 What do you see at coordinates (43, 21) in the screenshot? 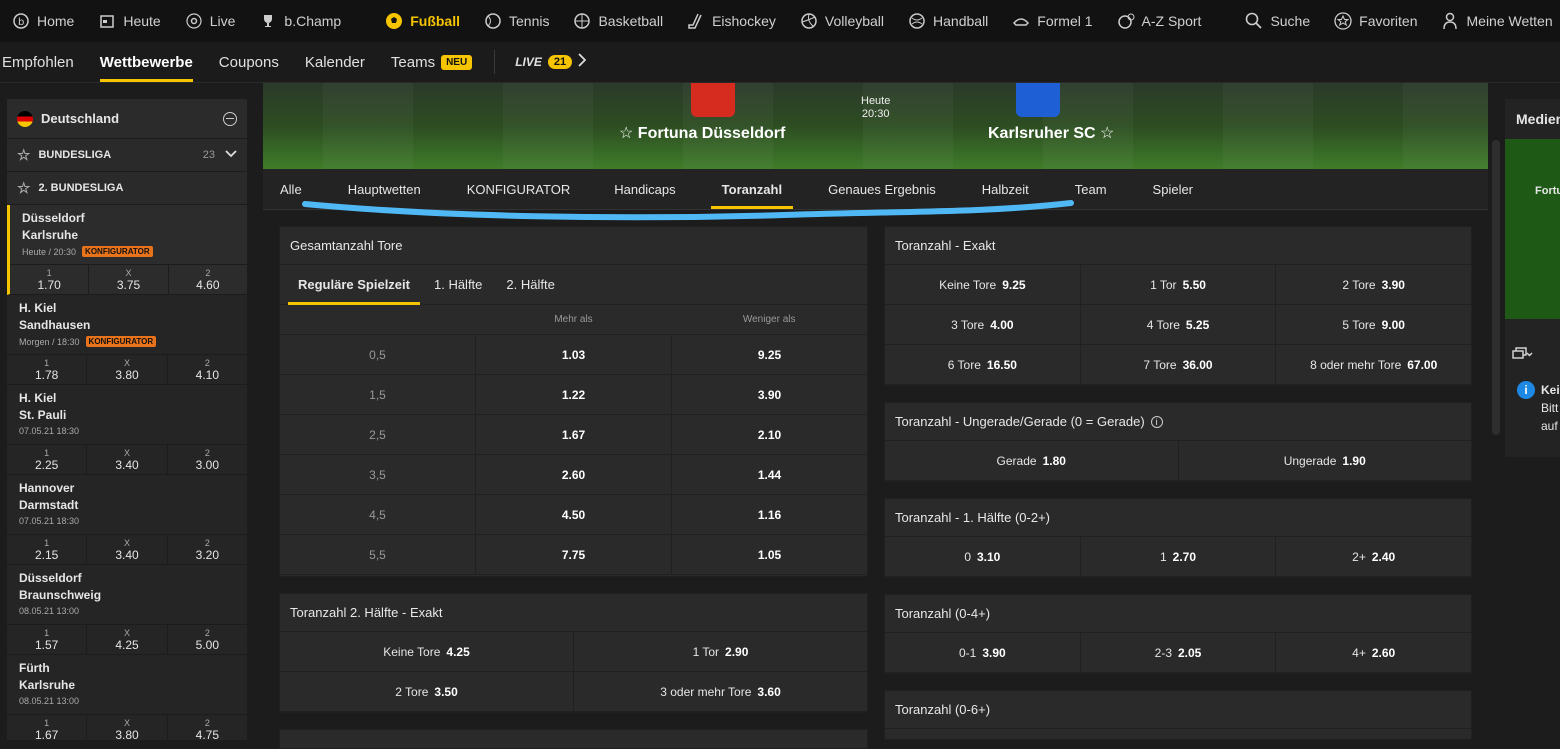
I see `nav-home: bHome` at bounding box center [43, 21].